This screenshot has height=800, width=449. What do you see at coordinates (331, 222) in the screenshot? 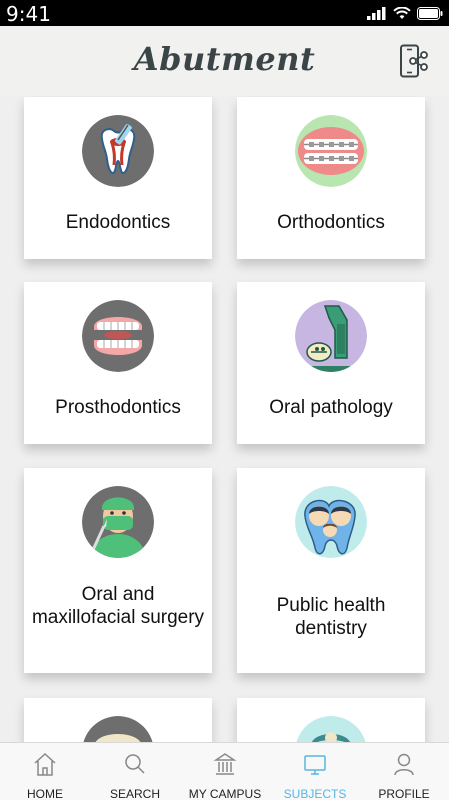
I see `subject-label: Orthodontics` at bounding box center [331, 222].